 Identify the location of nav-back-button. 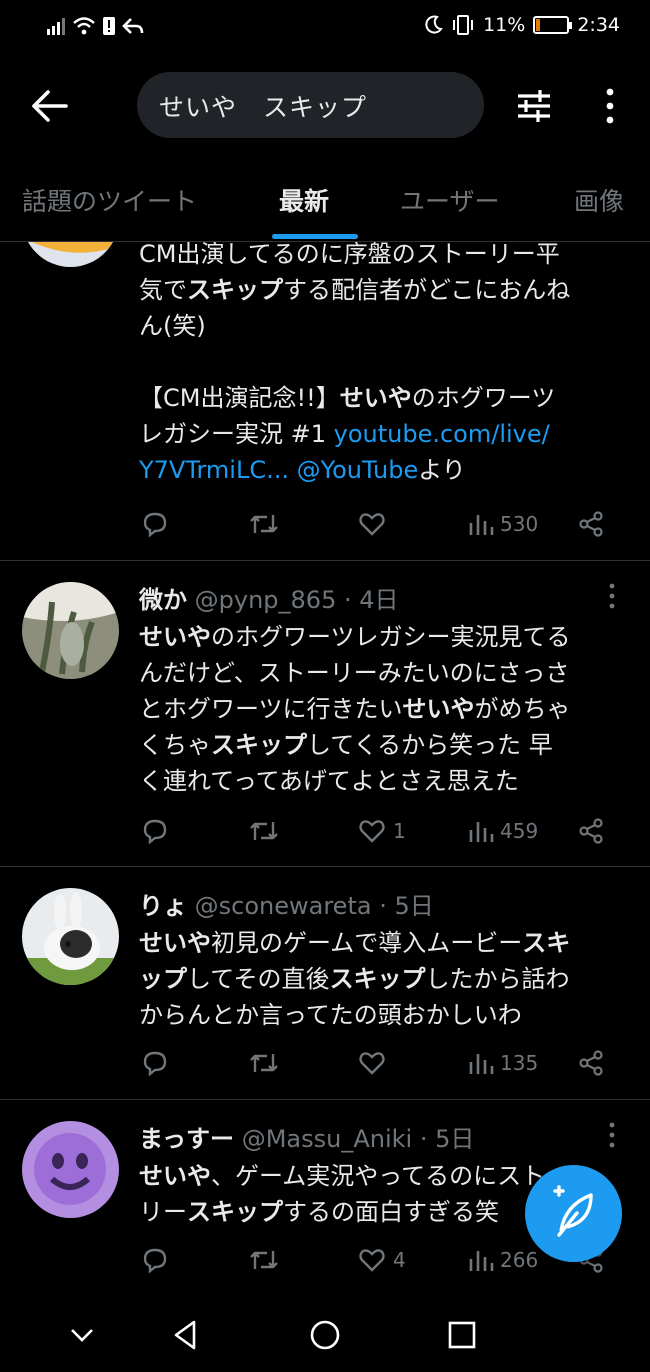
(186, 1335).